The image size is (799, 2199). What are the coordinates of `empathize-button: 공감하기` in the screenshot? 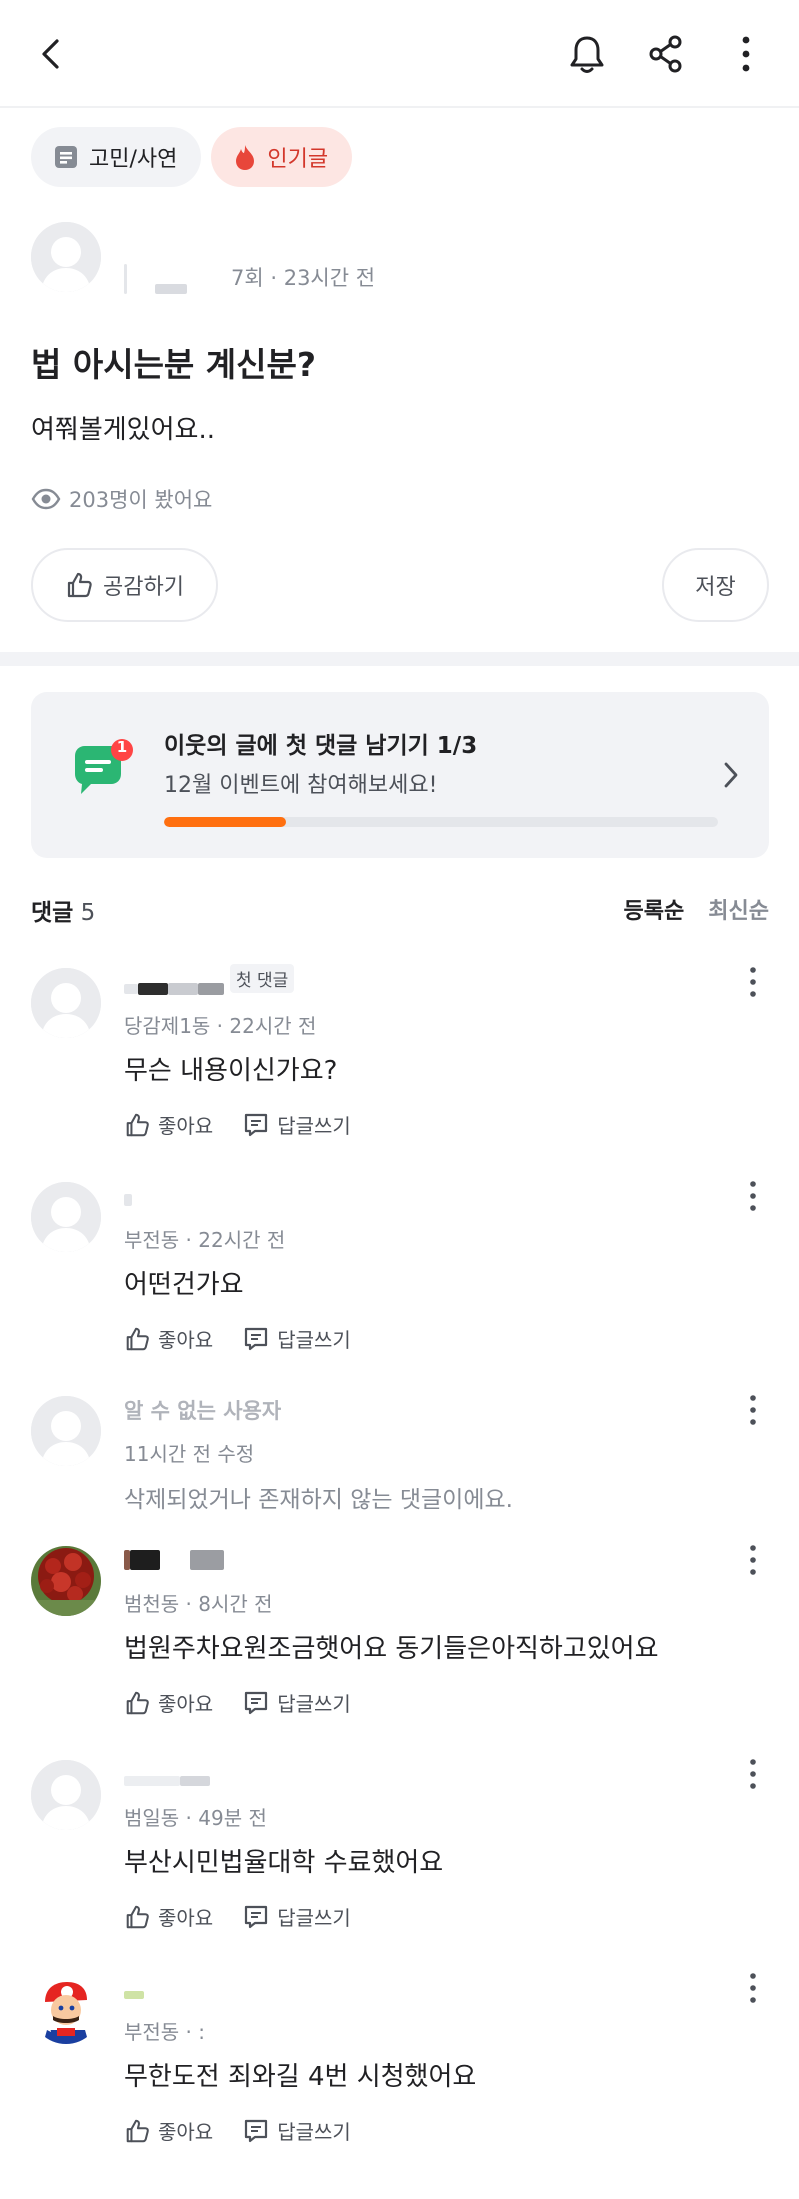 It's located at (124, 585).